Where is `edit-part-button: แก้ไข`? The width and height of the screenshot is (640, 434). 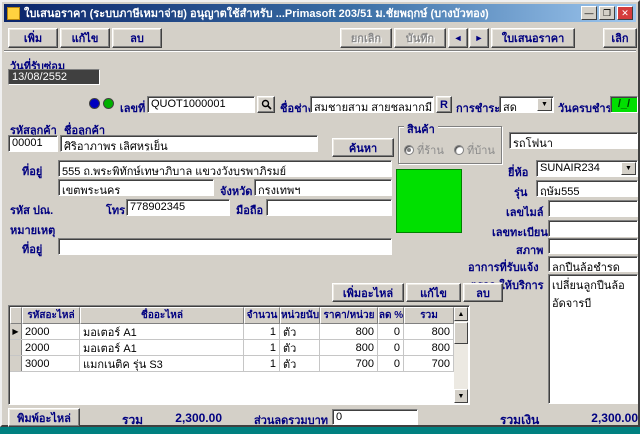
edit-part-button: แก้ไข is located at coordinates (433, 292).